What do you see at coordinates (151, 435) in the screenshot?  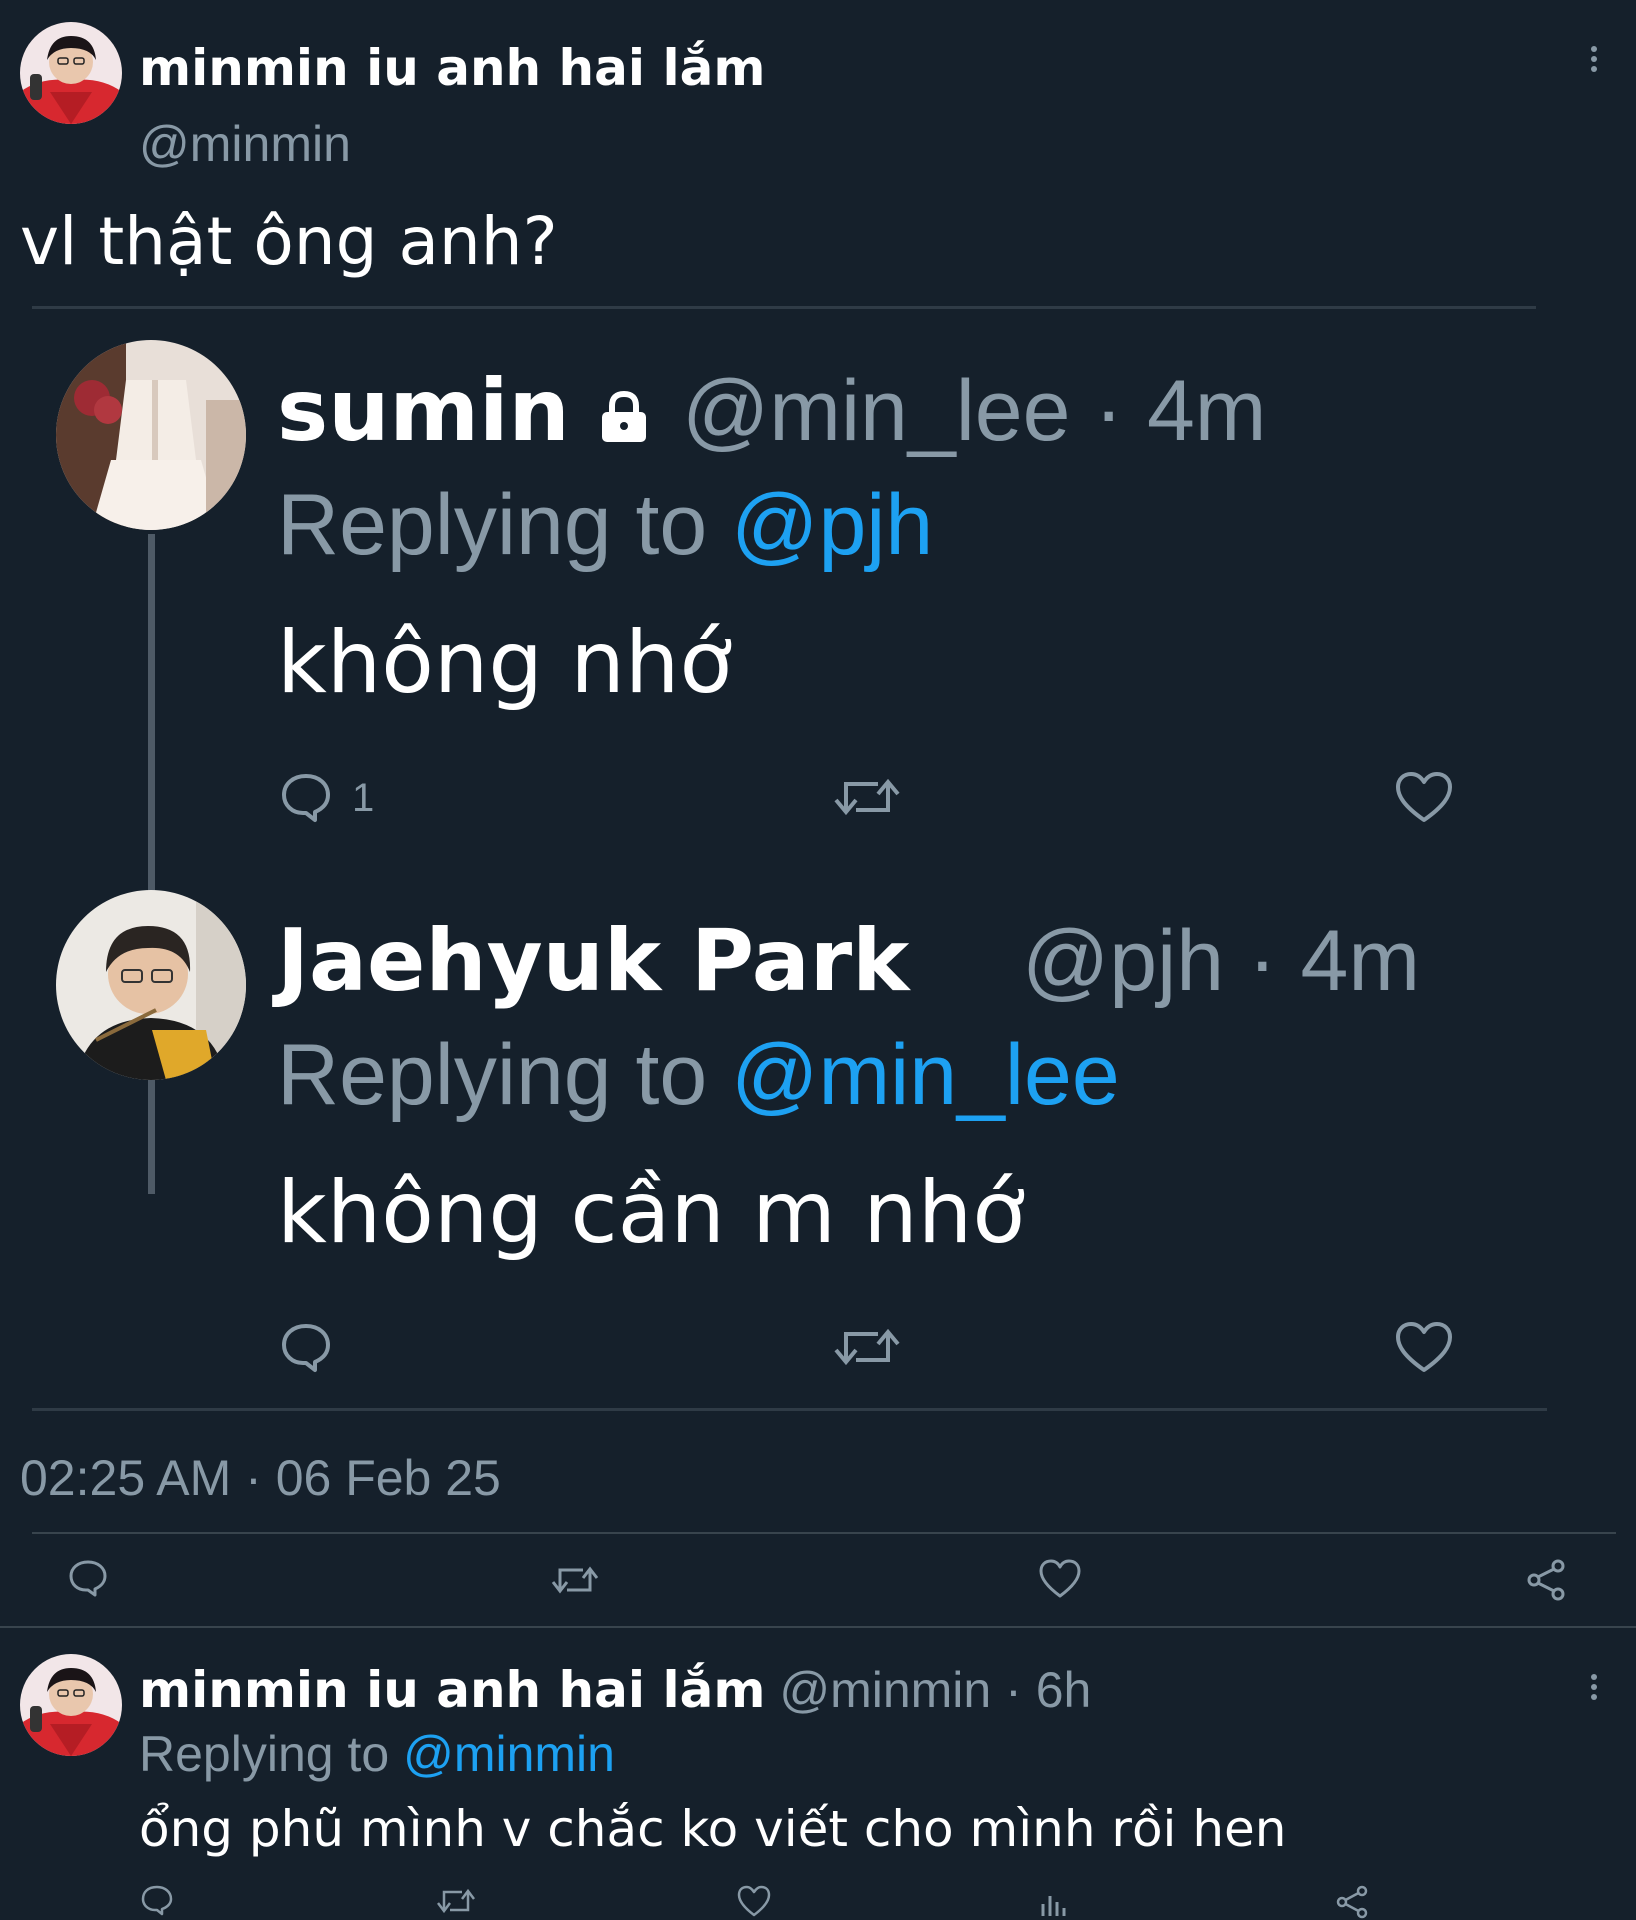 I see `sumin-avatar` at bounding box center [151, 435].